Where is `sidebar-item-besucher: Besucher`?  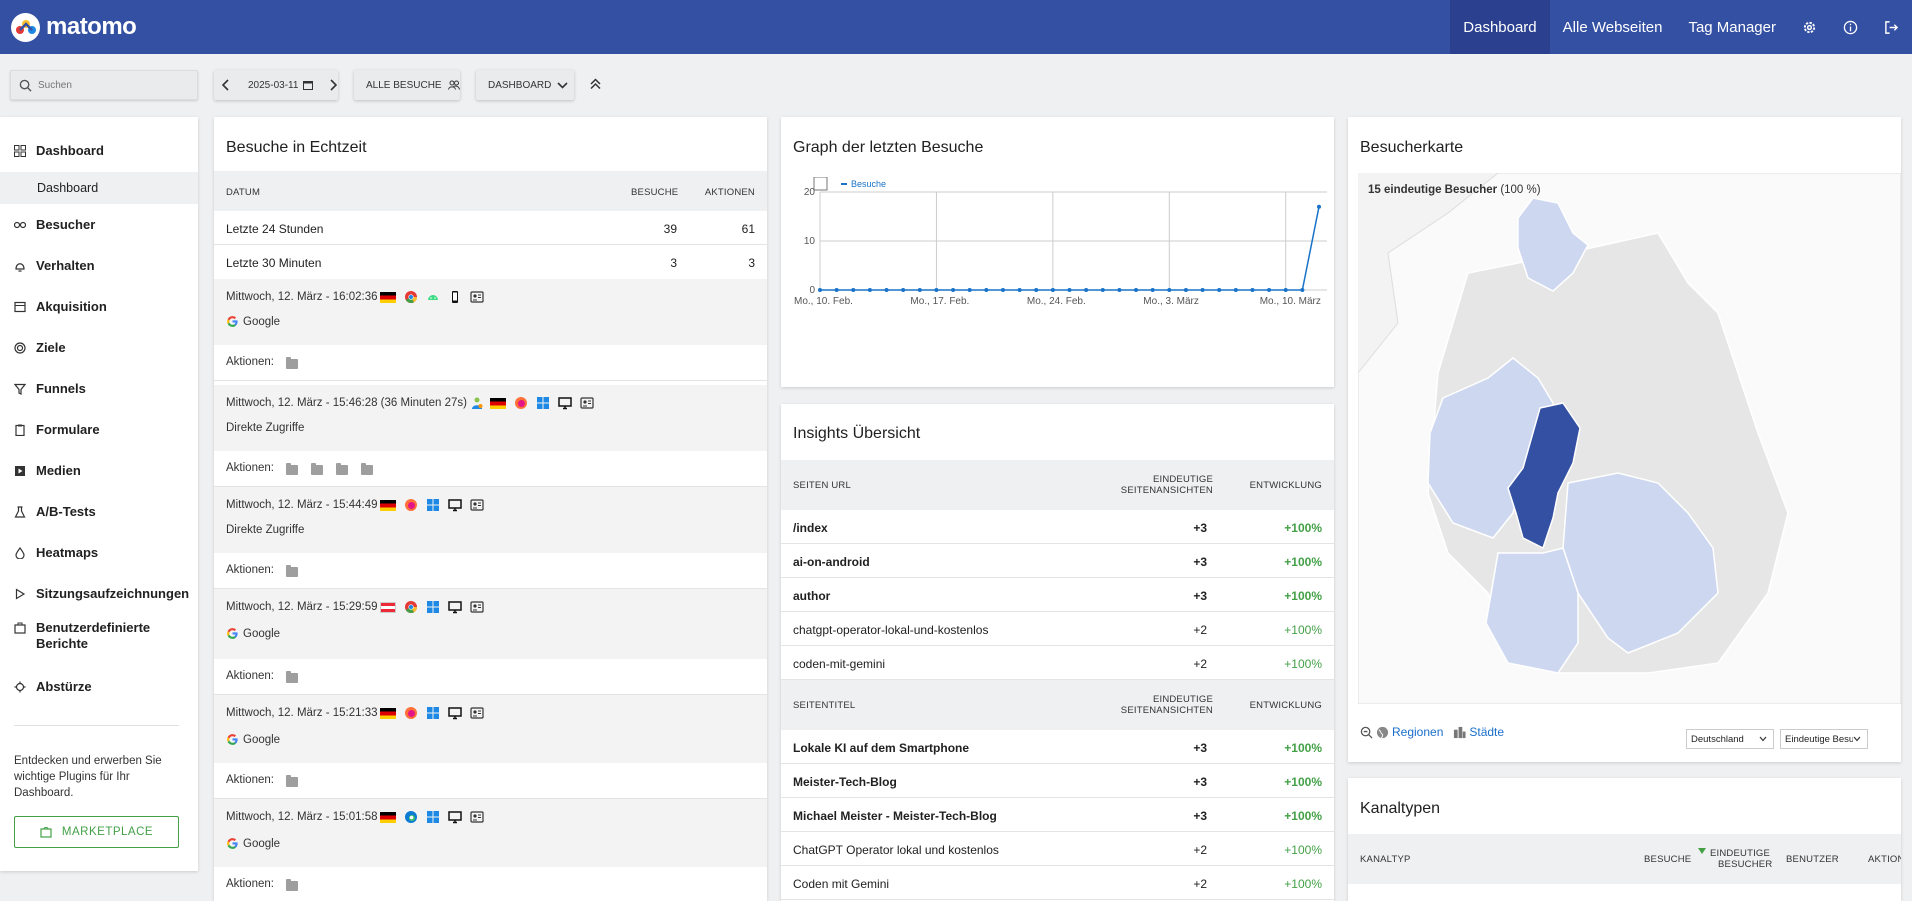 sidebar-item-besucher: Besucher is located at coordinates (54, 224).